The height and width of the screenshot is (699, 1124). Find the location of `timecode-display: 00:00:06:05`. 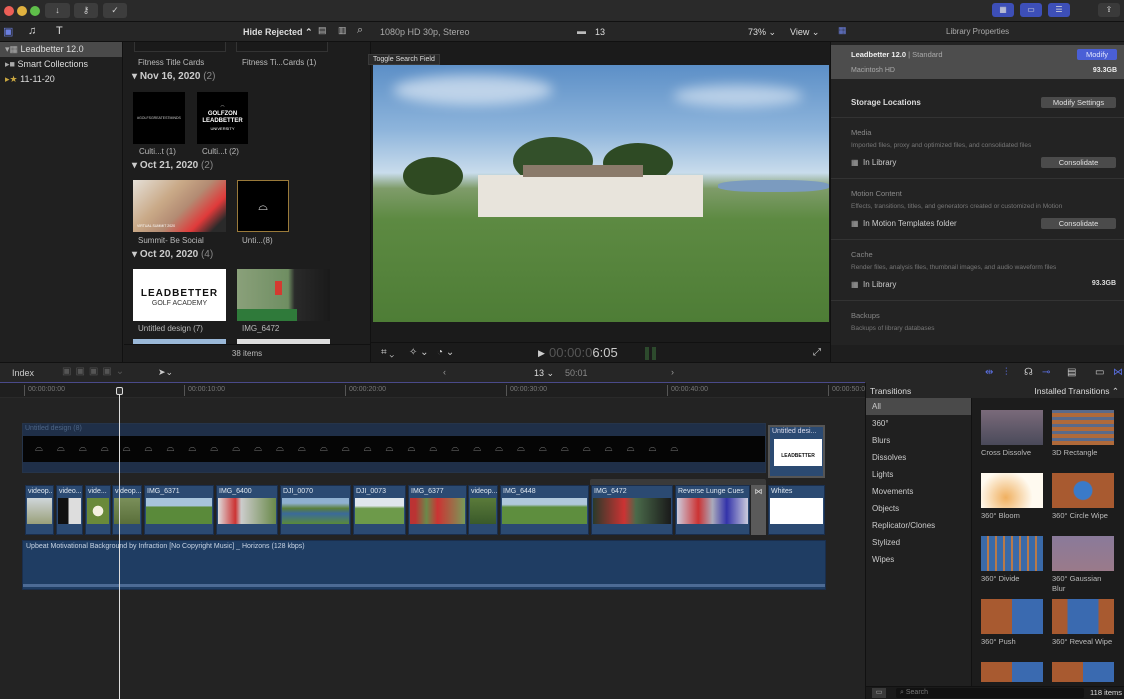

timecode-display: 00:00:06:05 is located at coordinates (583, 352).